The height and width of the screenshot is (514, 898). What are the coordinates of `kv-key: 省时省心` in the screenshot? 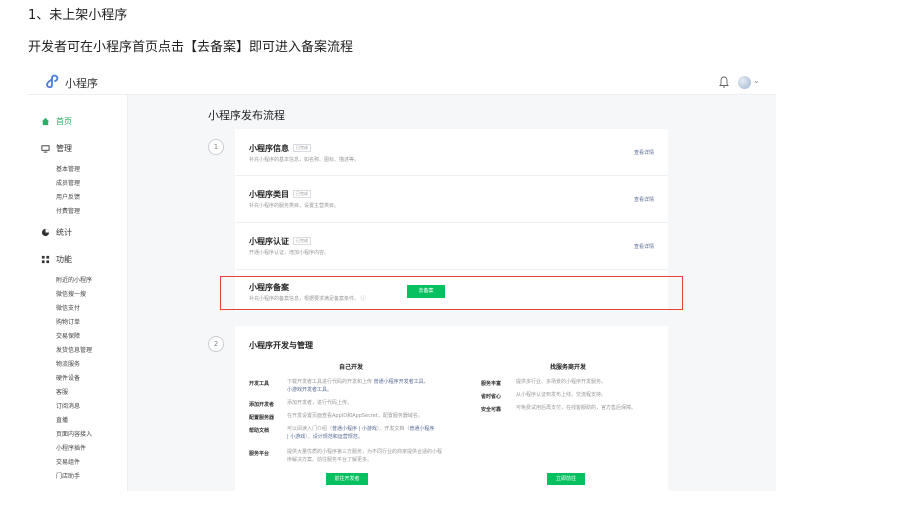 It's located at (491, 397).